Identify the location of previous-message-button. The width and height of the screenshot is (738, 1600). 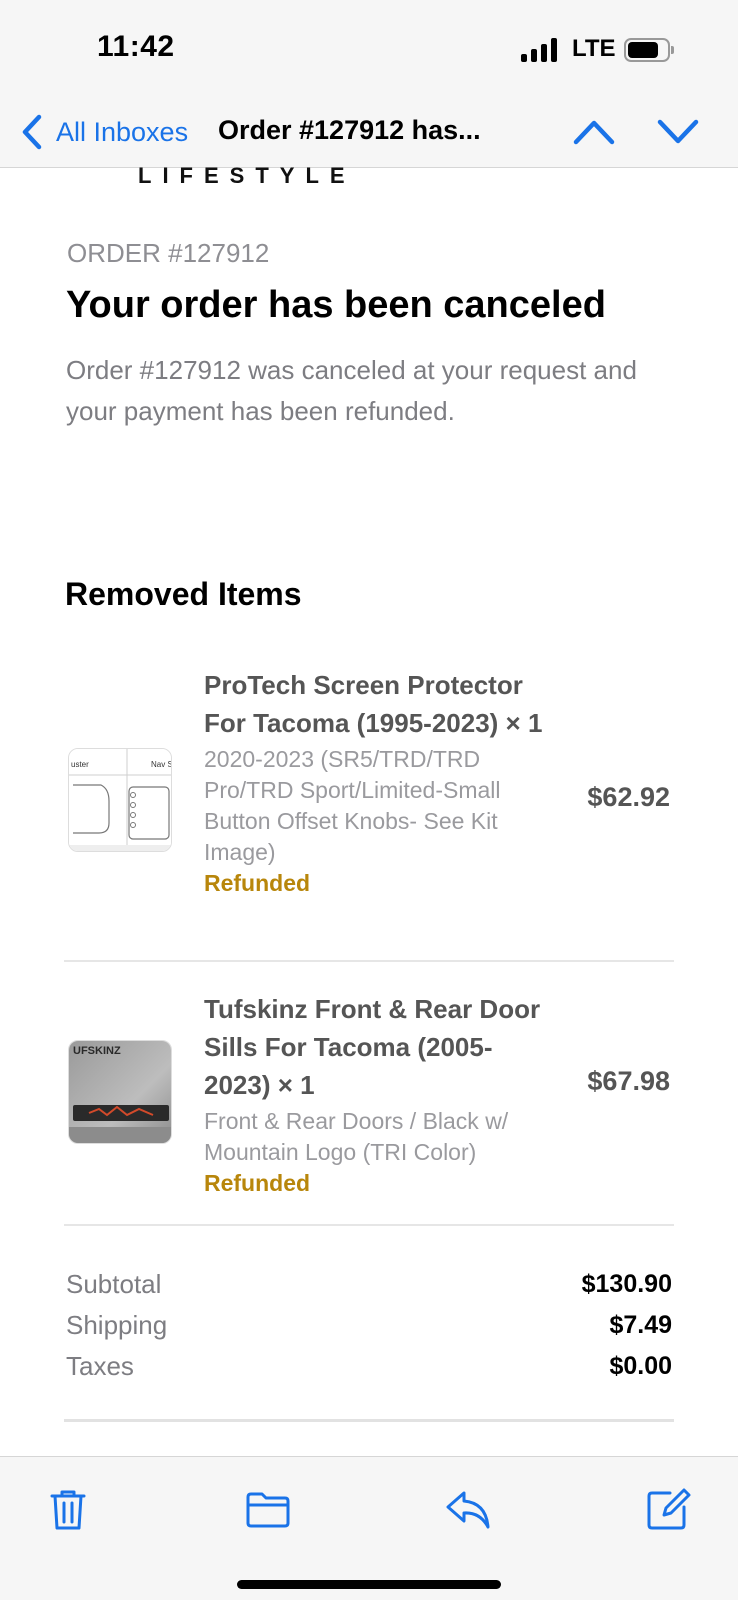
(594, 132).